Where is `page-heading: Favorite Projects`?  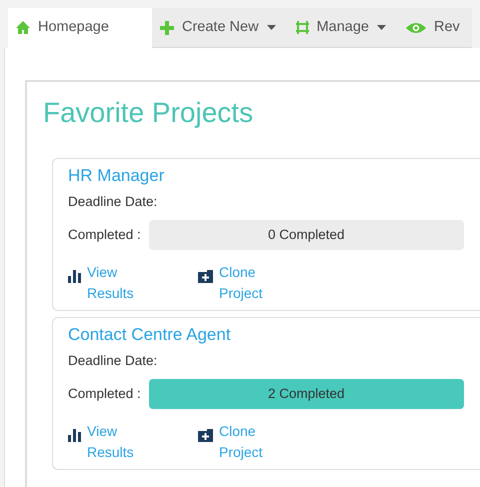 page-heading: Favorite Projects is located at coordinates (148, 113).